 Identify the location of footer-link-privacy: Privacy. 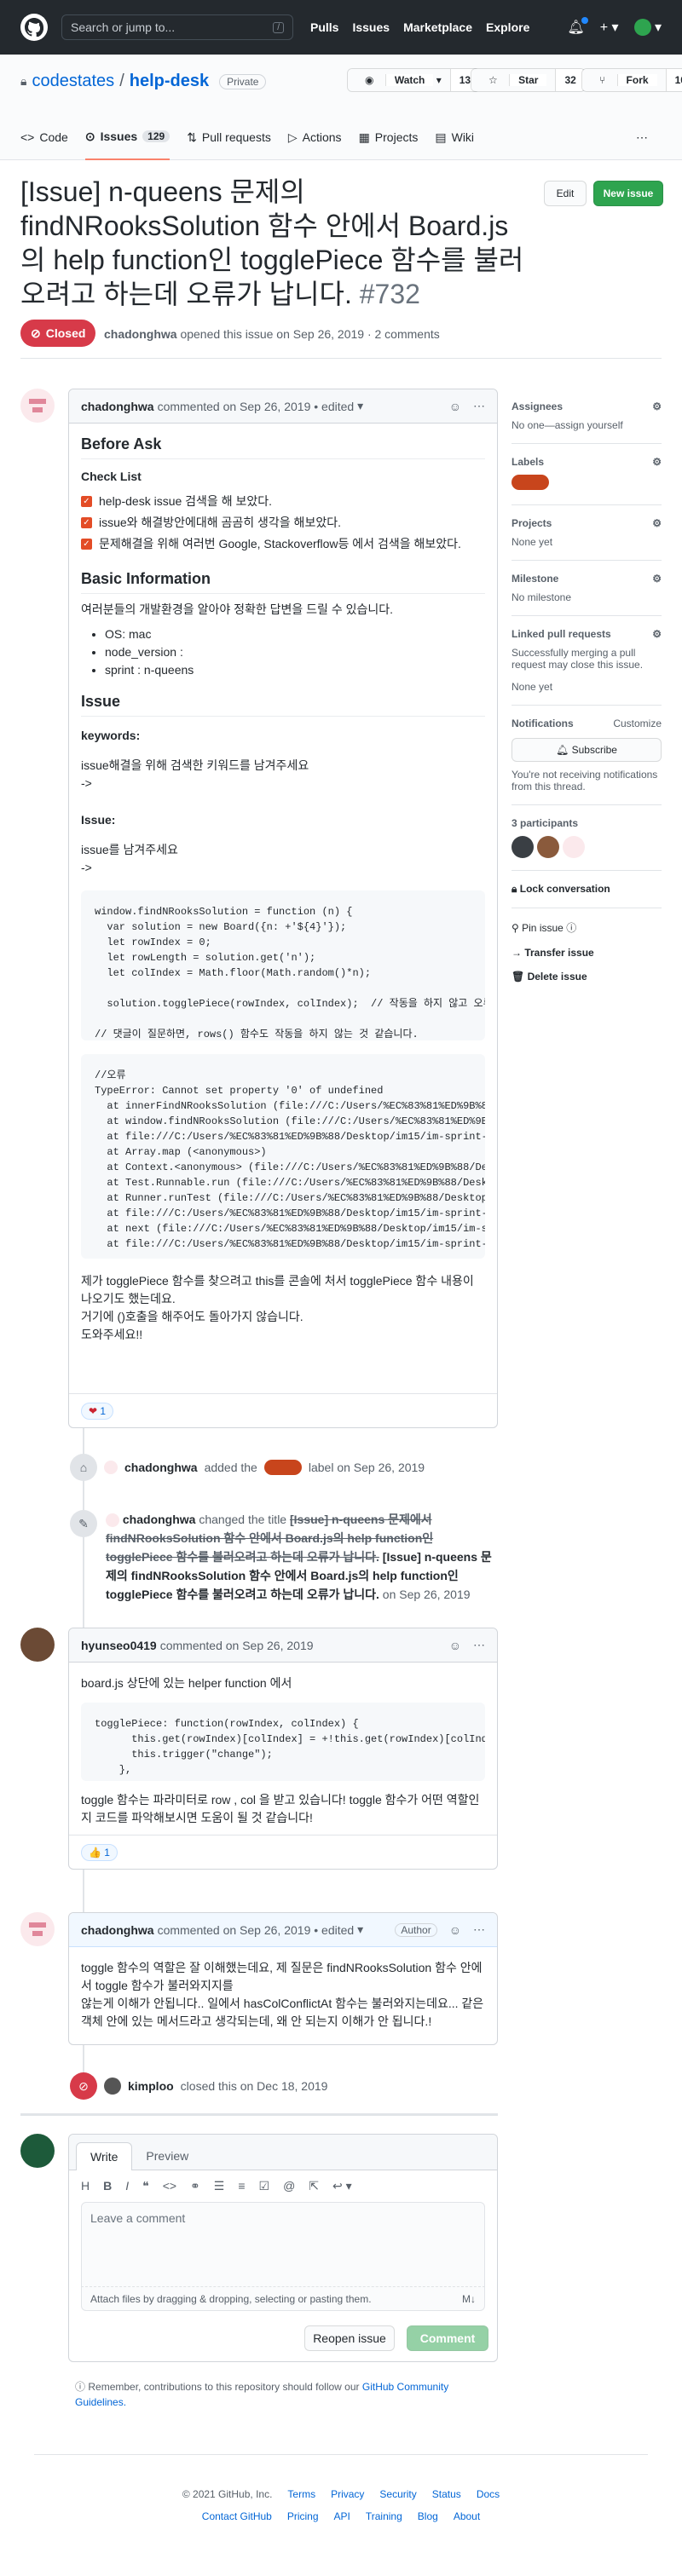
(347, 2494).